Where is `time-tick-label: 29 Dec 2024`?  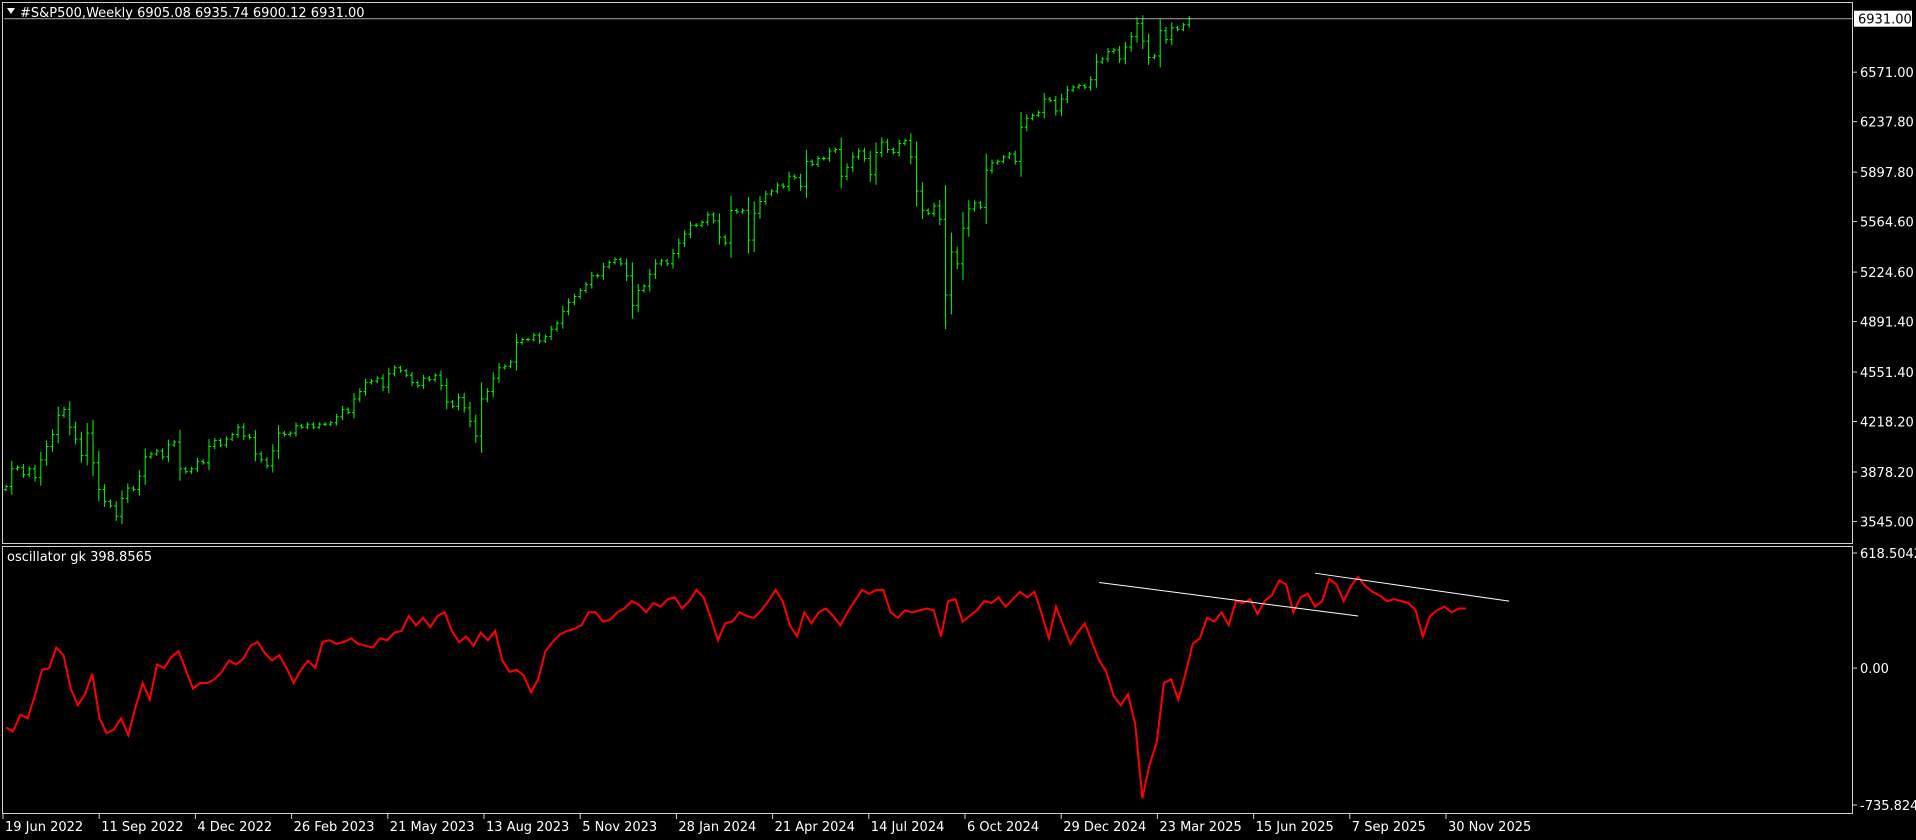 time-tick-label: 29 Dec 2024 is located at coordinates (1104, 827).